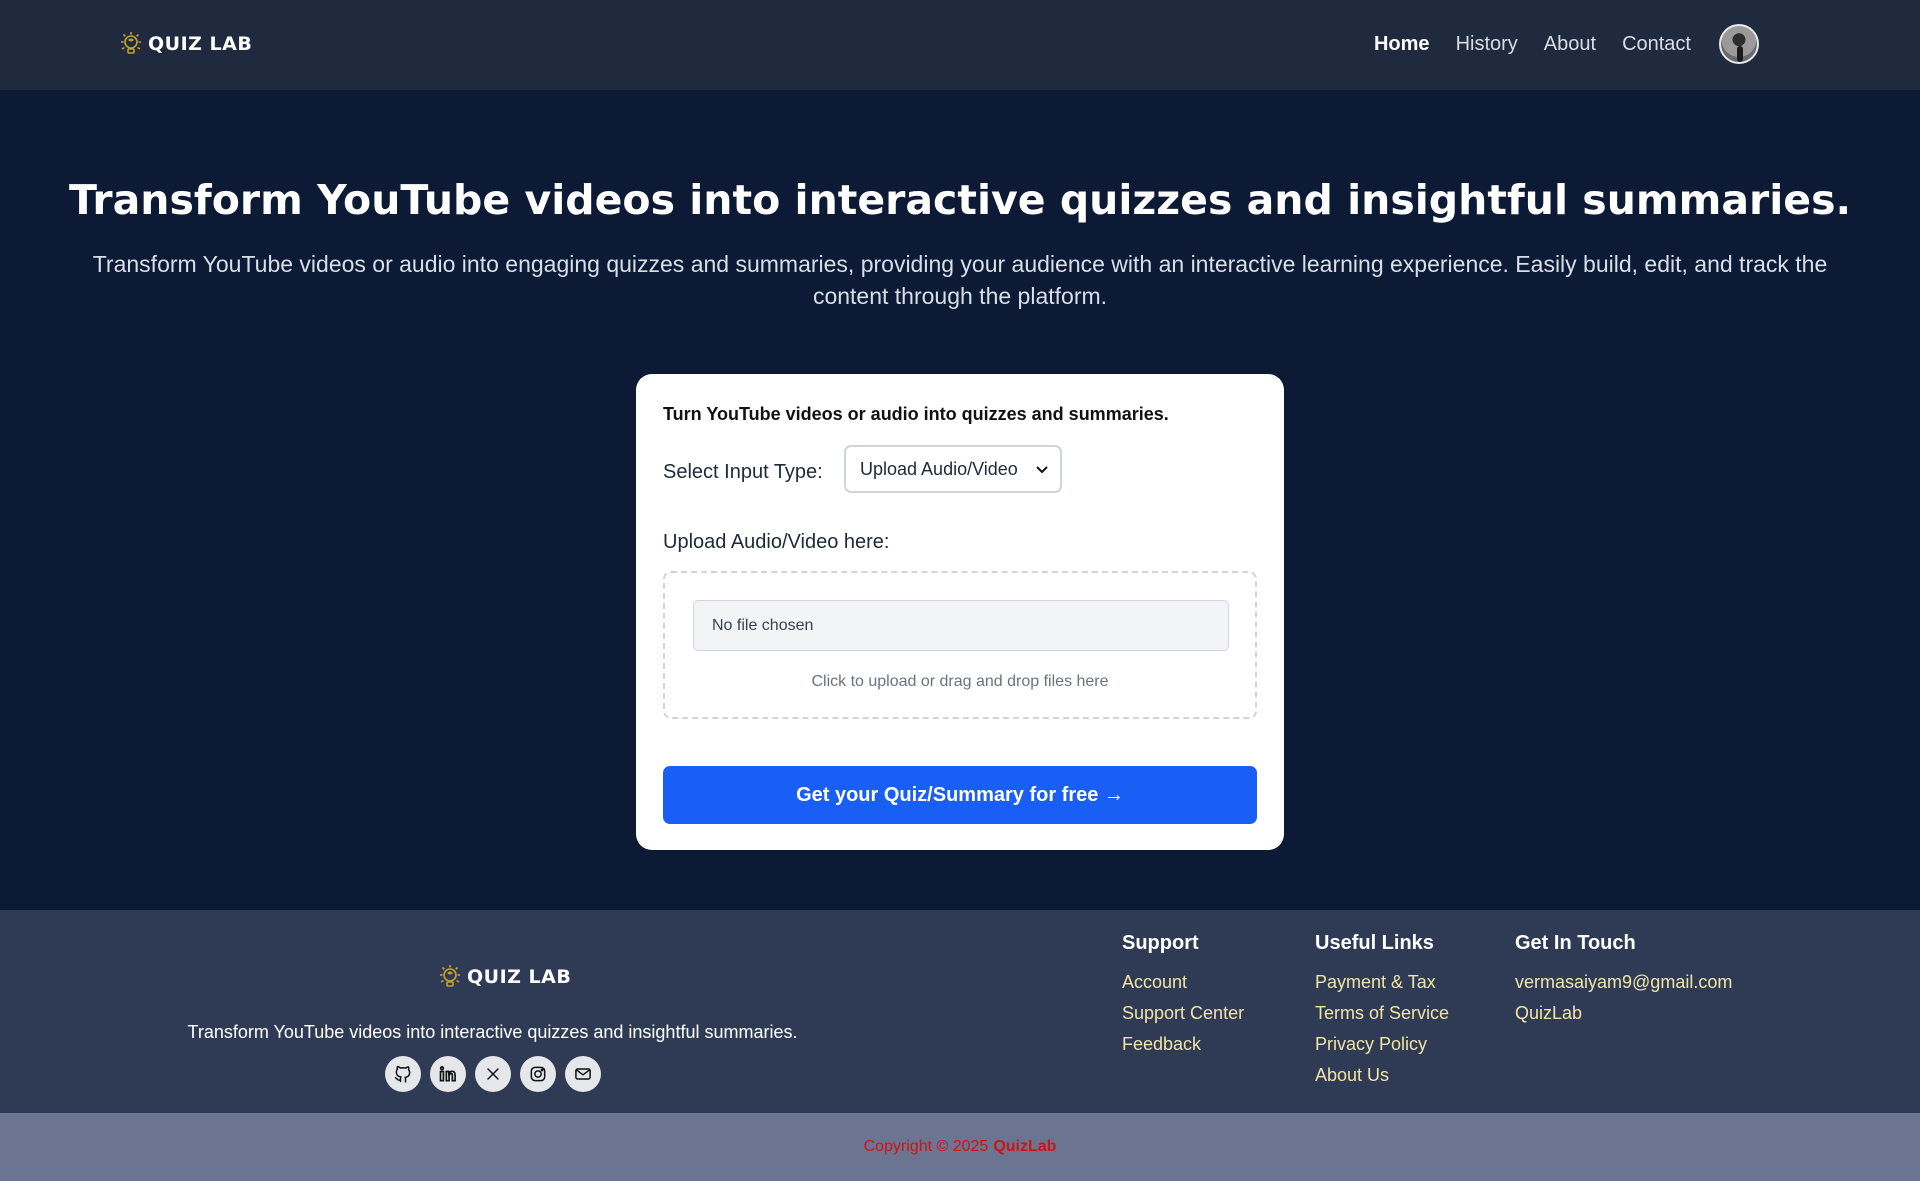 The image size is (1920, 1181). I want to click on footer-link-email: vermasaiyam9@gmail.com, so click(1623, 982).